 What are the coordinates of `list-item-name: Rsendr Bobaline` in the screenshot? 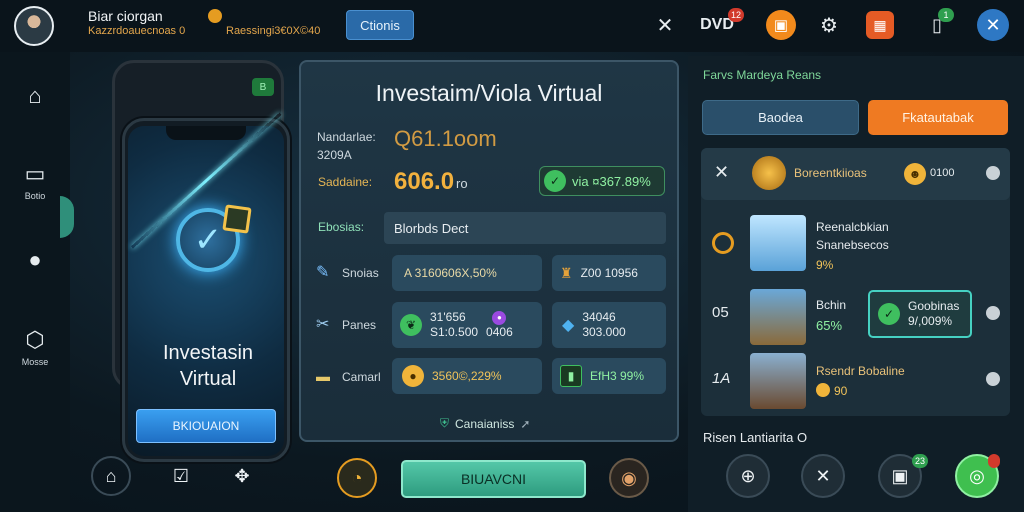 It's located at (860, 371).